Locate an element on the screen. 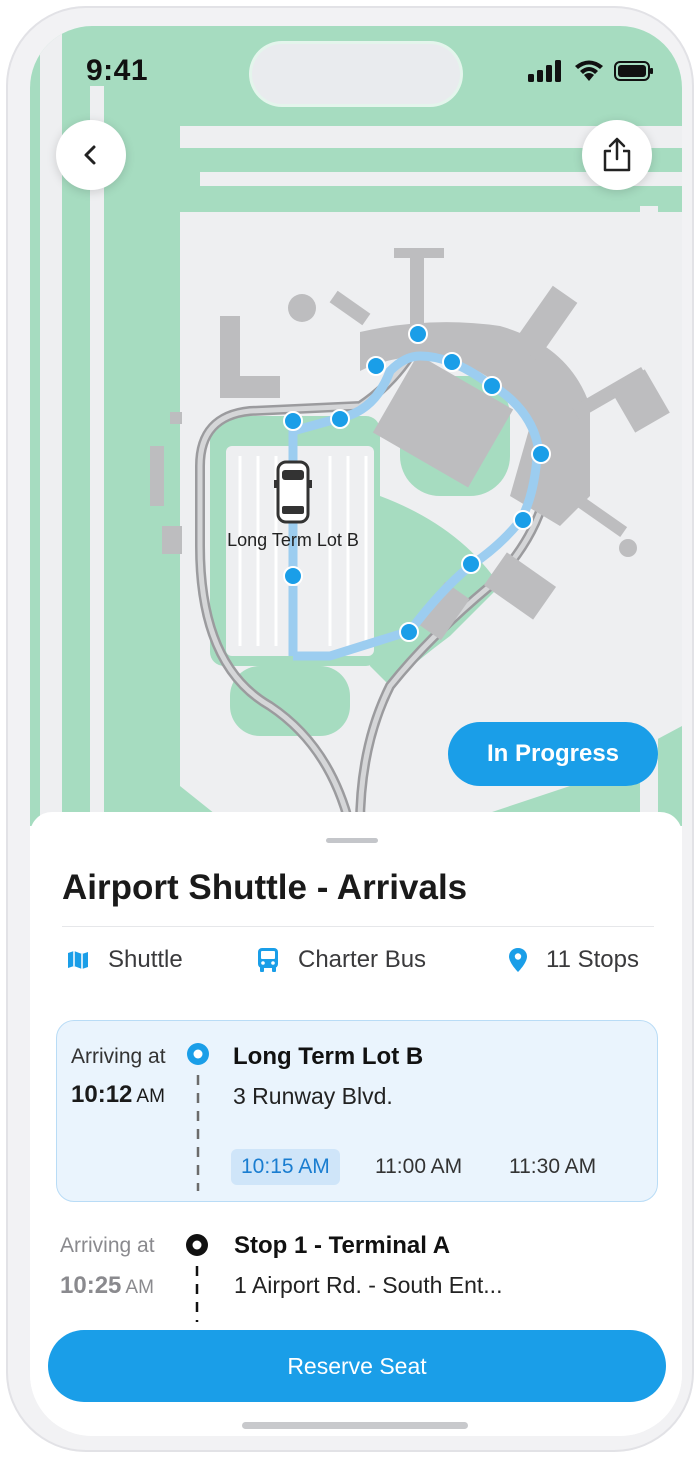 The width and height of the screenshot is (700, 1458). lot-label: Long Term Lot B is located at coordinates (293, 540).